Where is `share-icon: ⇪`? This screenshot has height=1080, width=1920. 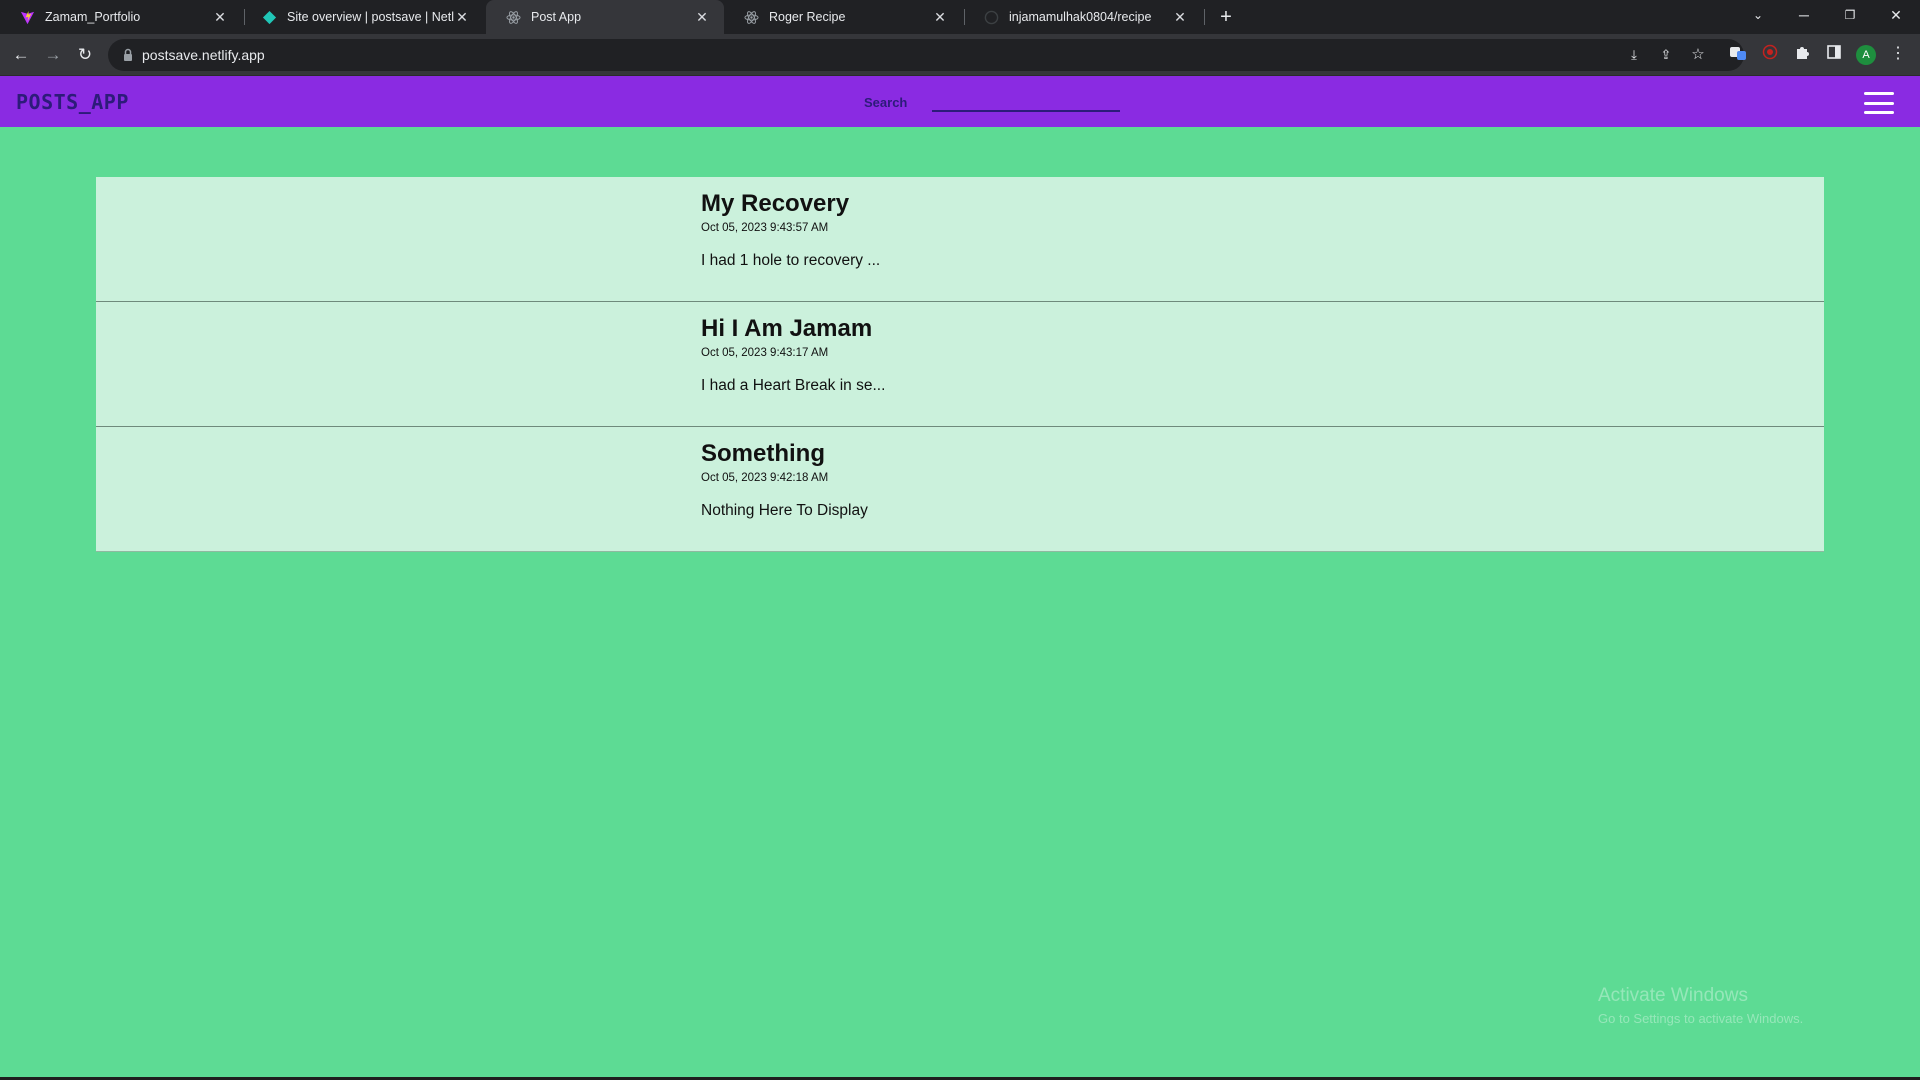
share-icon: ⇪ is located at coordinates (1666, 55).